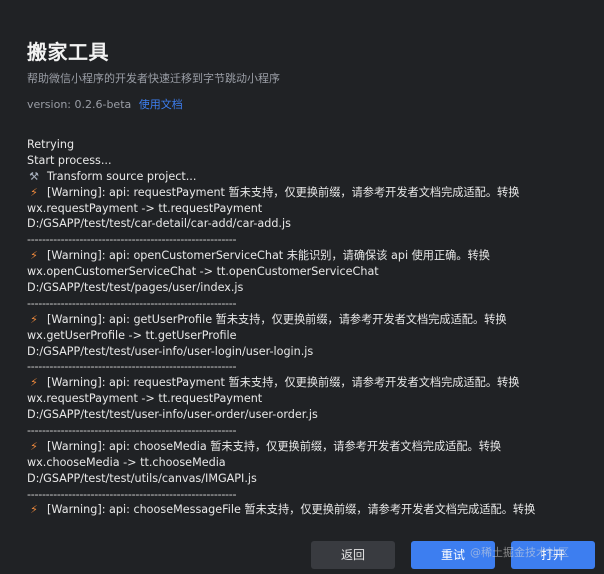 The width and height of the screenshot is (604, 574). I want to click on back-button: 返回, so click(353, 555).